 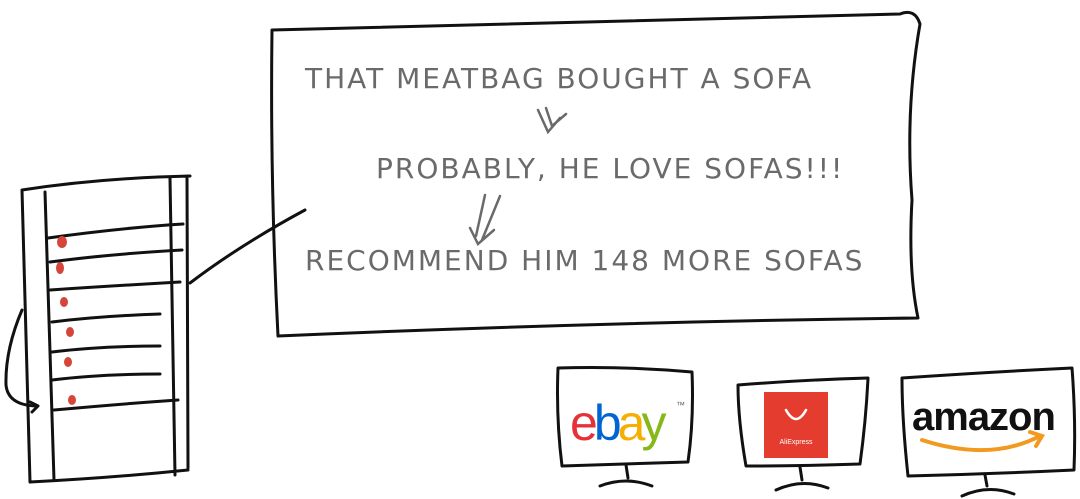 What do you see at coordinates (247, 246) in the screenshot?
I see `server-arm` at bounding box center [247, 246].